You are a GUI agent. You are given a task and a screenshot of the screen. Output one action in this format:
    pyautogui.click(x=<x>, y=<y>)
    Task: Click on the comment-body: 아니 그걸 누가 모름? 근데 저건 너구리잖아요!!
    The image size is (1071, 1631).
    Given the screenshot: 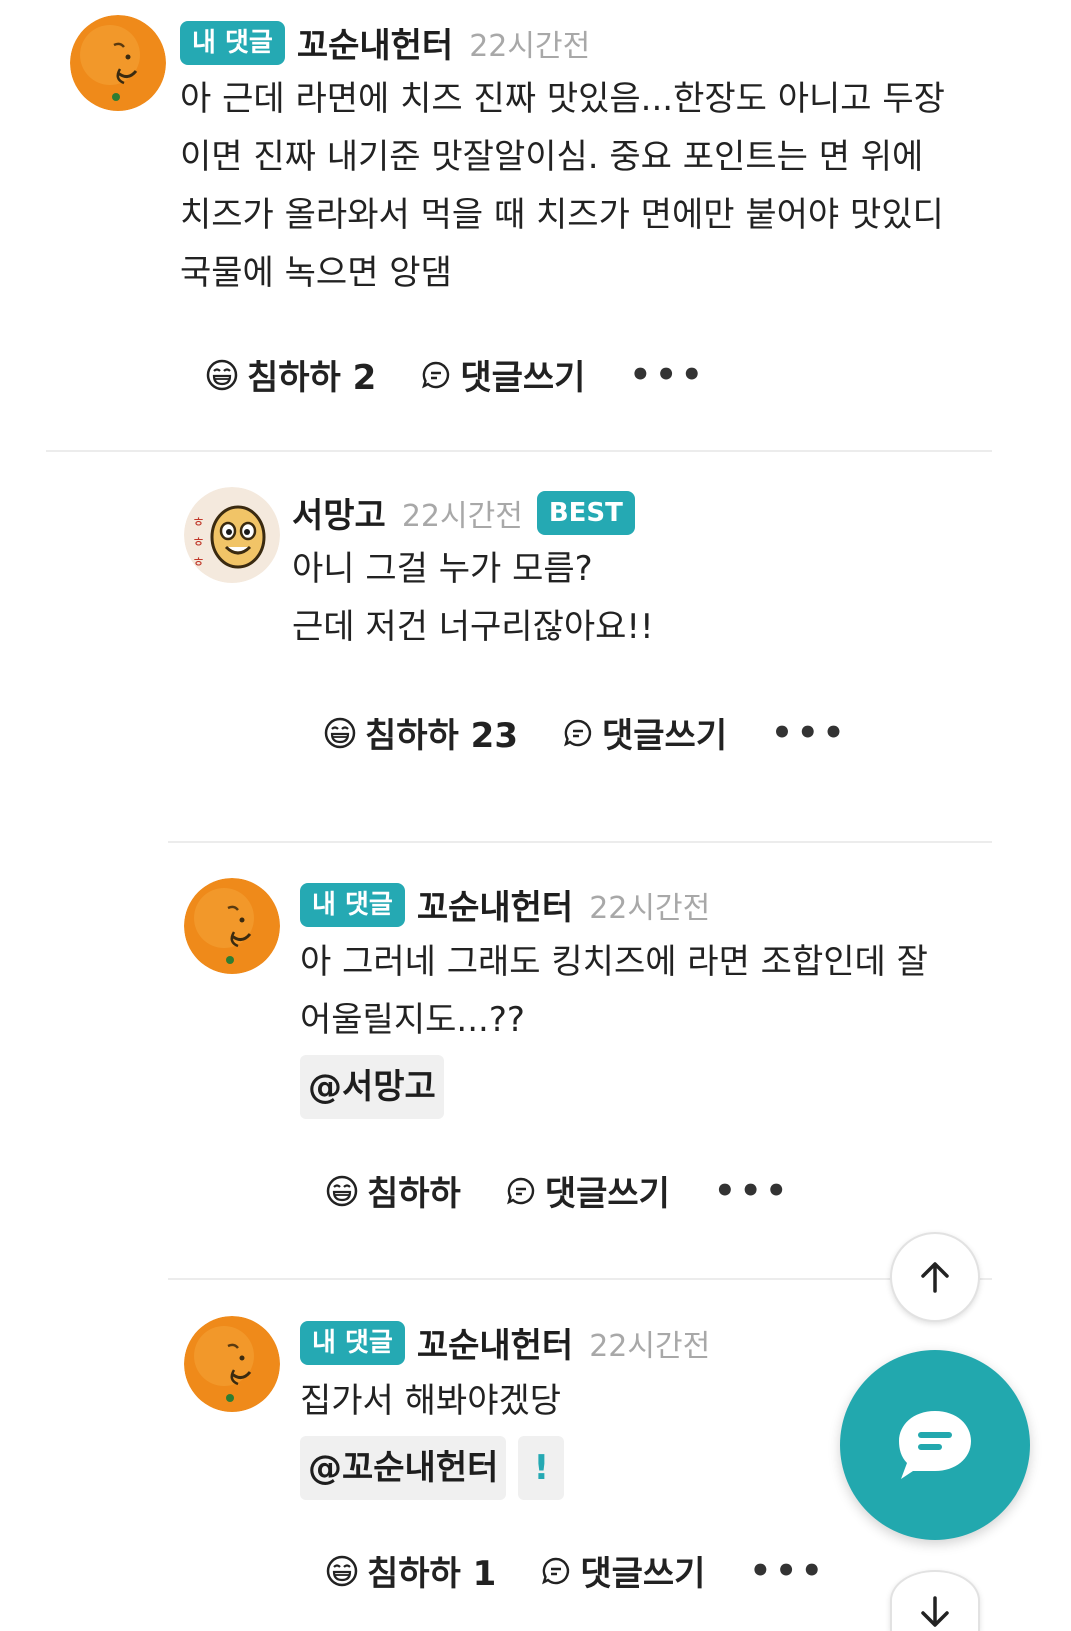 What is the action you would take?
    pyautogui.click(x=473, y=598)
    